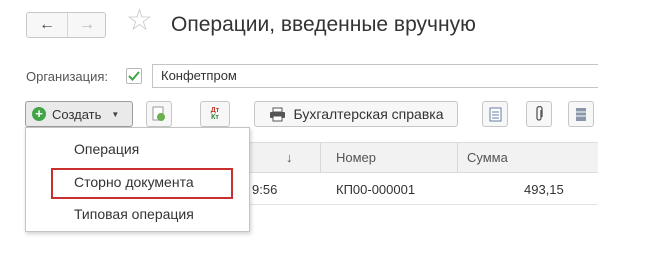  Describe the element at coordinates (67, 76) in the screenshot. I see `organization-label: Организация:` at that location.